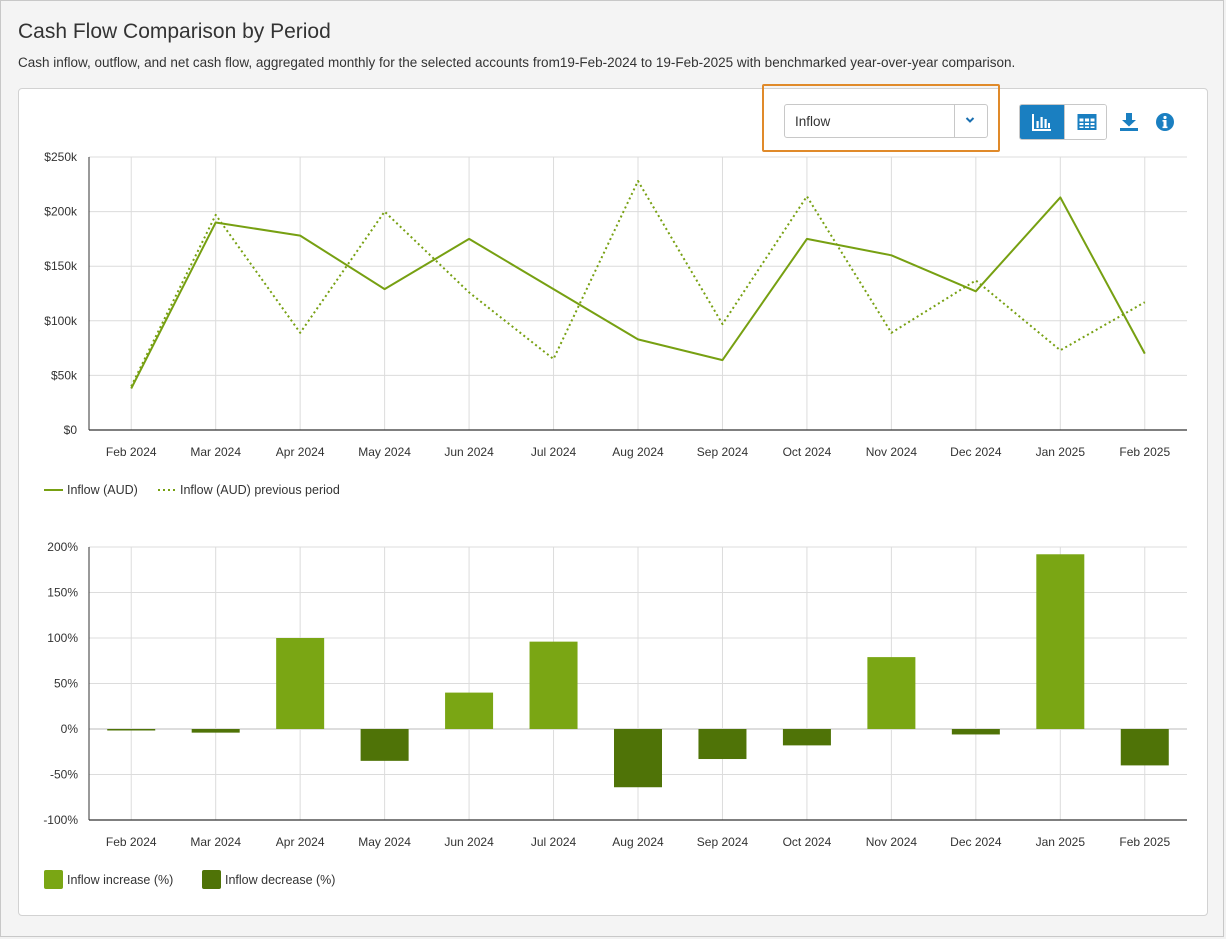  I want to click on bar-chart-x-tick-label: Nov 2024, so click(892, 842).